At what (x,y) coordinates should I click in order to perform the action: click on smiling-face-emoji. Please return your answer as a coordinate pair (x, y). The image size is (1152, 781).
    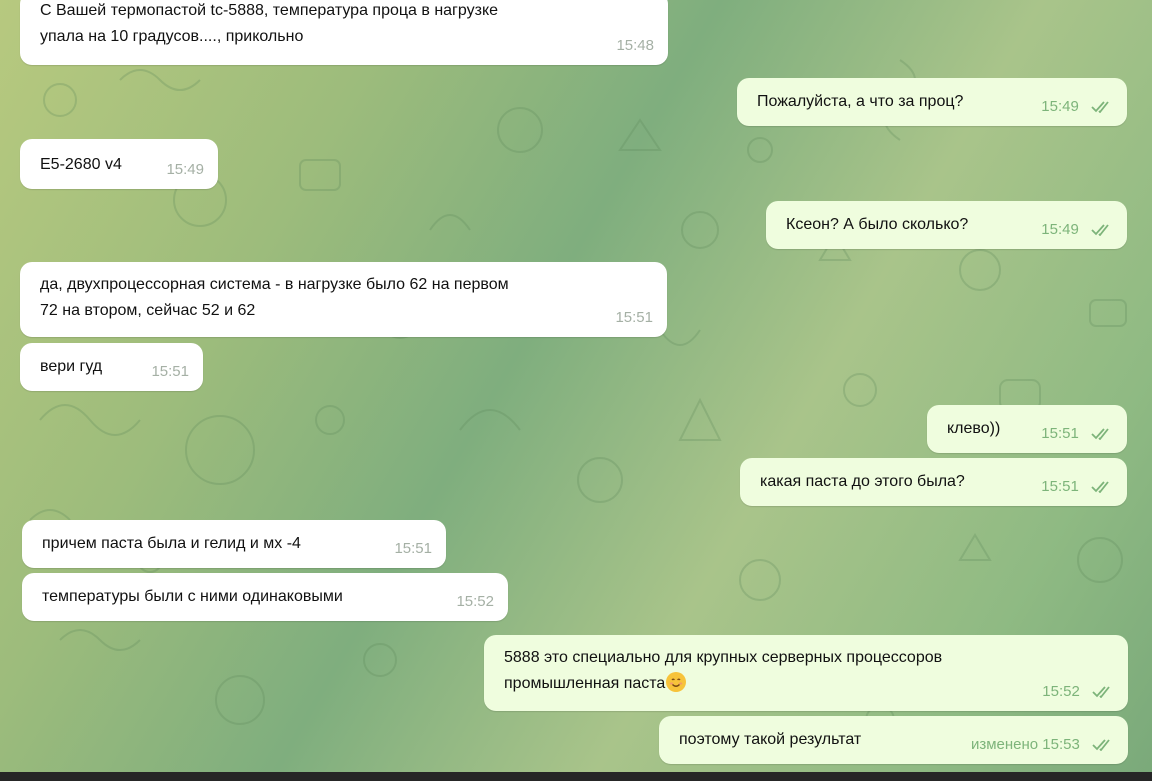
    Looking at the image, I should click on (676, 682).